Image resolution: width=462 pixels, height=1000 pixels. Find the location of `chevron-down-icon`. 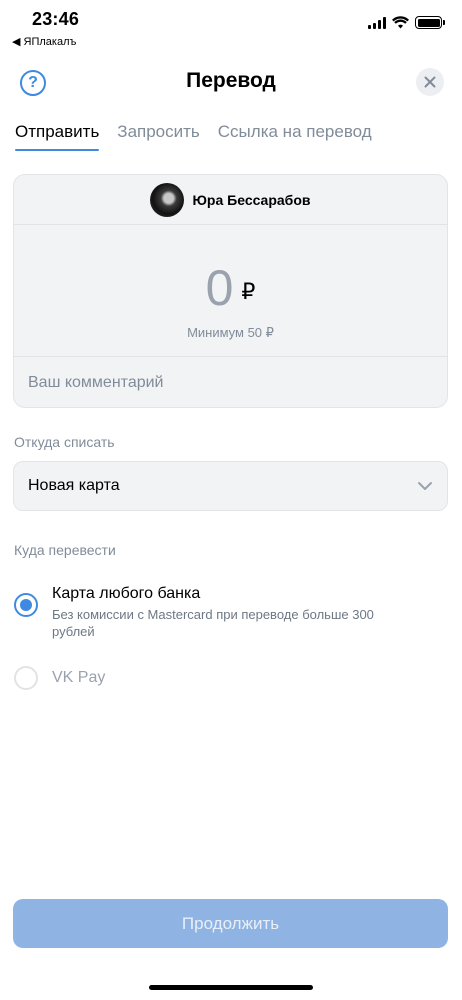

chevron-down-icon is located at coordinates (425, 486).